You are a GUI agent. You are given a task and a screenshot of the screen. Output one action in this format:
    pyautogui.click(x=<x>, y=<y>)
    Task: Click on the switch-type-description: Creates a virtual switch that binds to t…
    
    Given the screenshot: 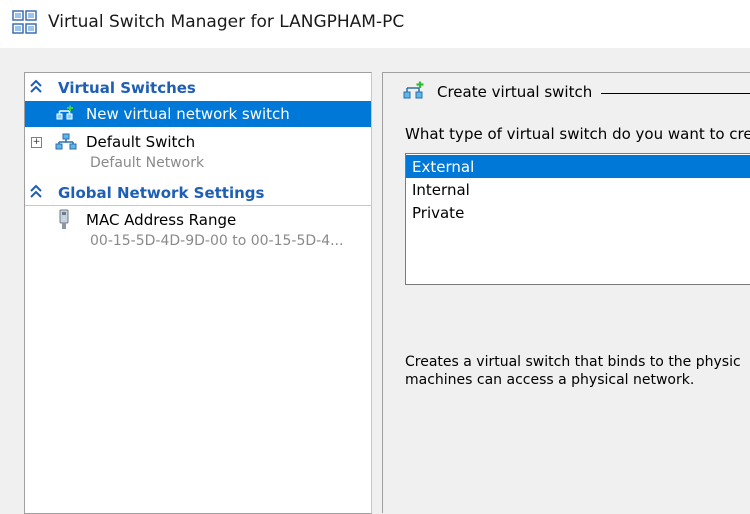 What is the action you would take?
    pyautogui.click(x=577, y=371)
    